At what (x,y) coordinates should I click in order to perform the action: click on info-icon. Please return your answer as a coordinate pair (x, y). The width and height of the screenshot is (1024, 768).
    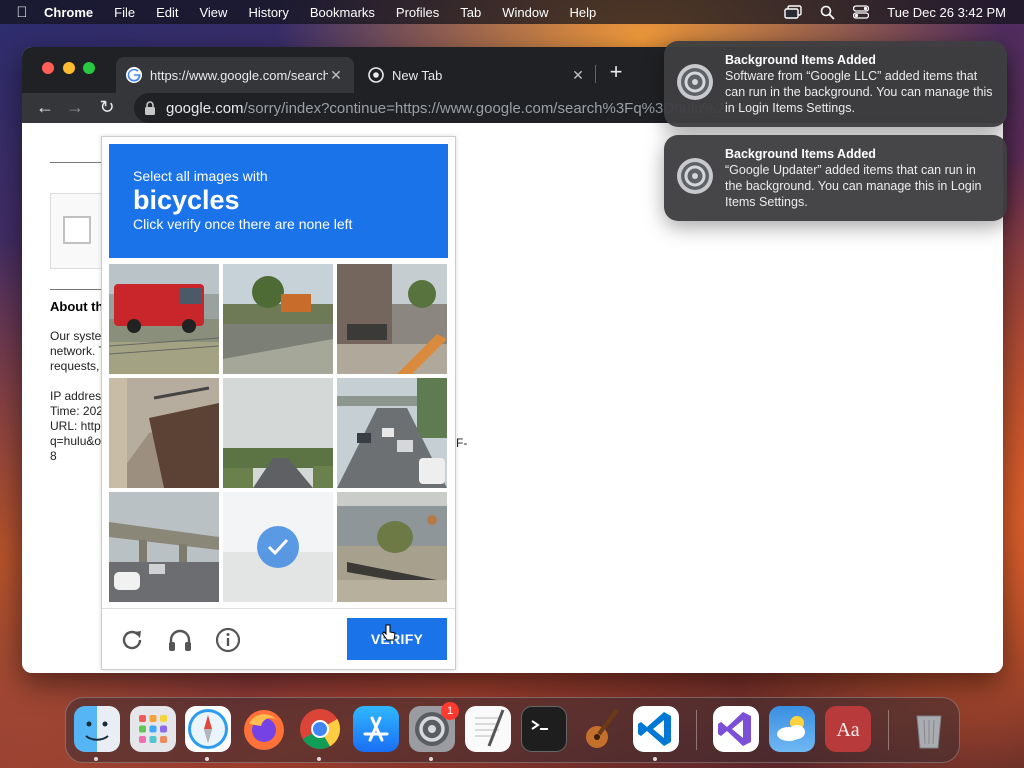
    Looking at the image, I should click on (228, 640).